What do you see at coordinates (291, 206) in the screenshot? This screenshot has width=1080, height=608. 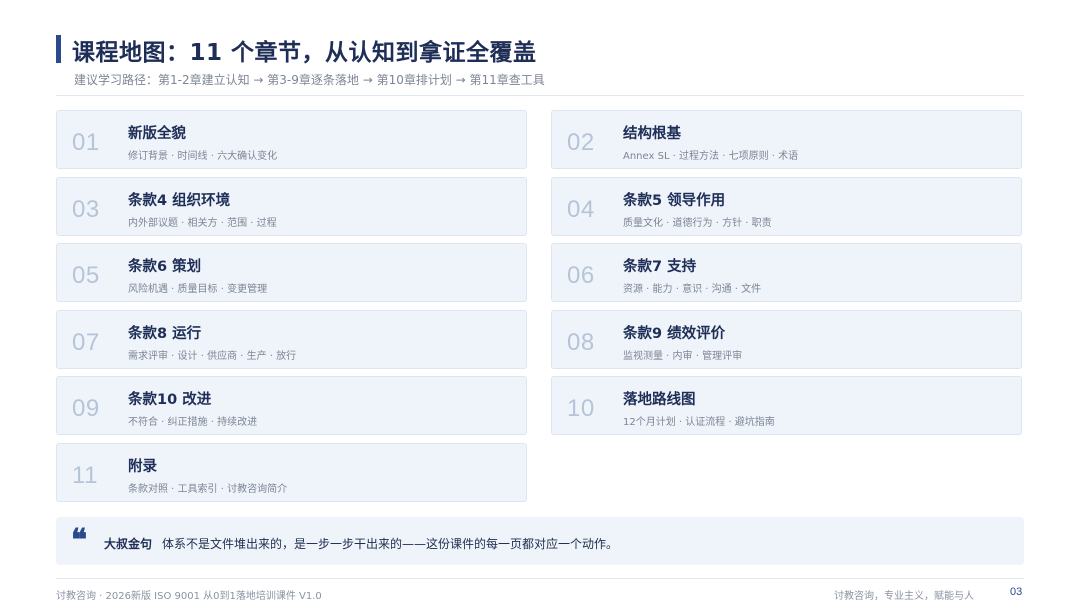 I see `chapter-card-03: 03 条款4 组织环境 内外部议题 · 相关方 · 范围 · 过程` at bounding box center [291, 206].